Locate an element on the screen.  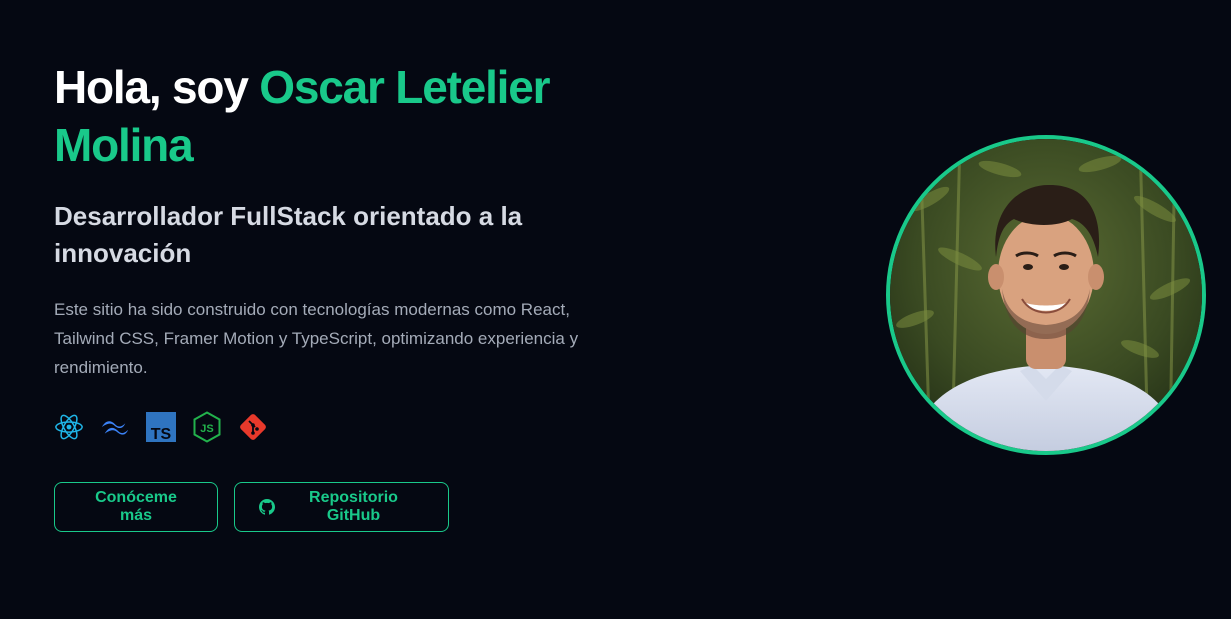
react-icon is located at coordinates (69, 427).